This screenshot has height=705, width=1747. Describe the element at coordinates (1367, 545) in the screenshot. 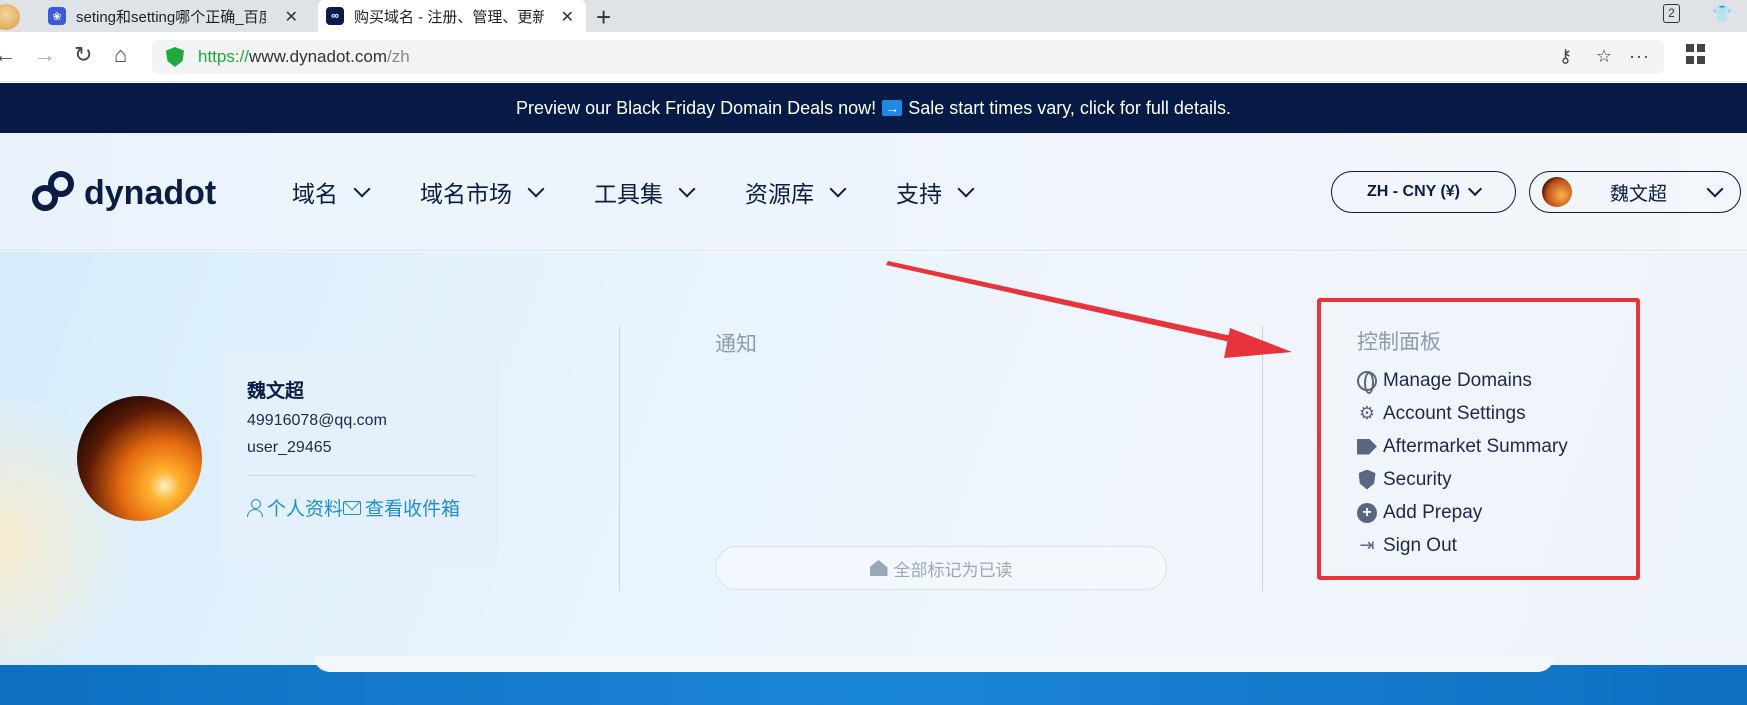

I see `sign-out-icon: ⇥` at that location.